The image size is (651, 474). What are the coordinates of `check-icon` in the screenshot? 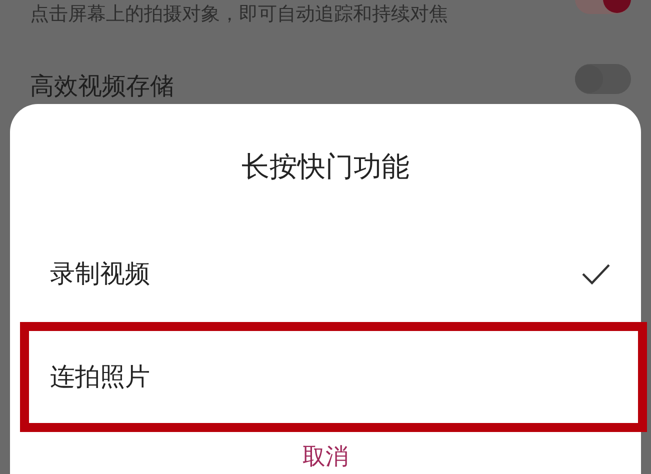 It's located at (596, 273).